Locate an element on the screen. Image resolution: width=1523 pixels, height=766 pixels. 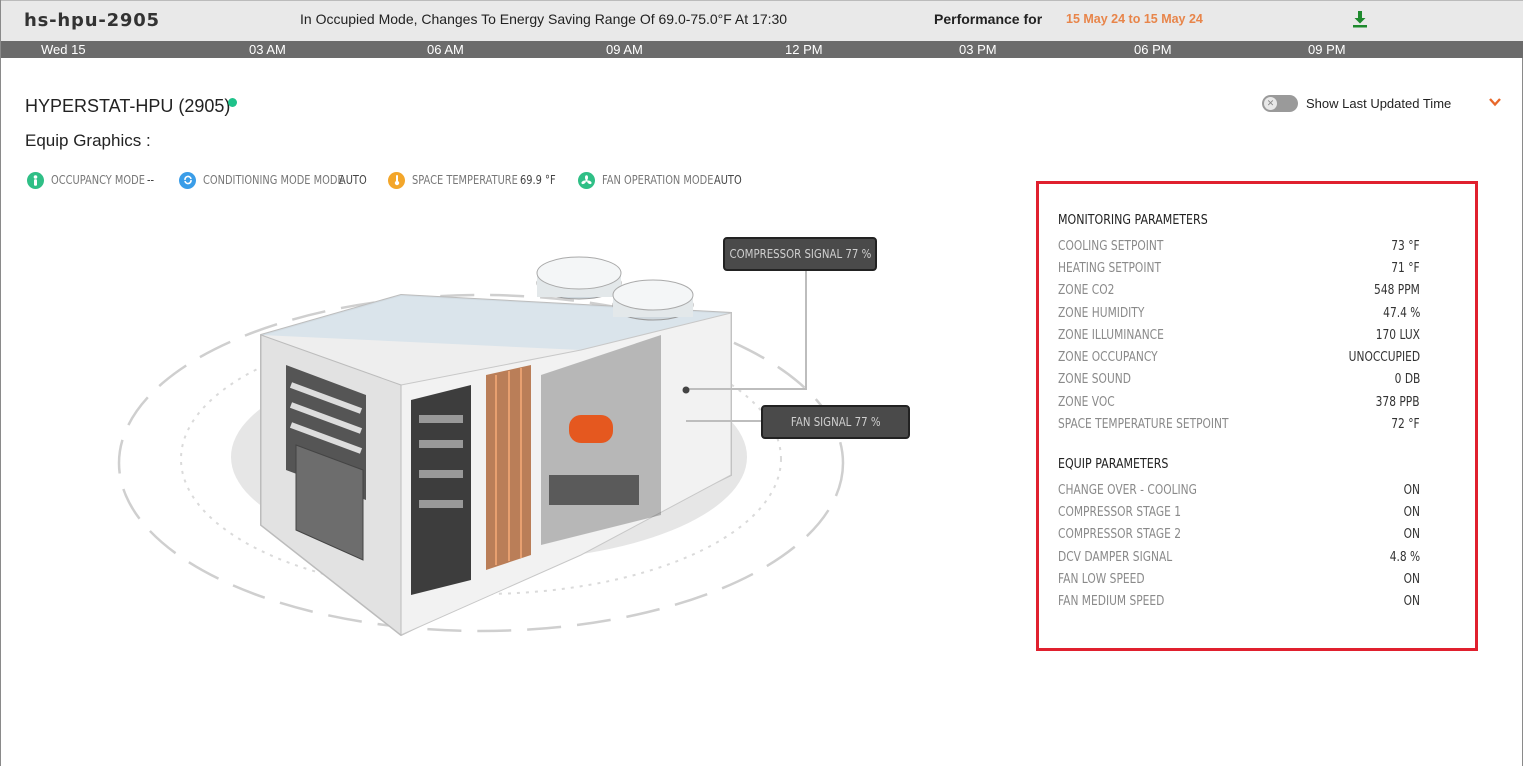
param-row: HEATING SETPOINT 71 °F is located at coordinates (1239, 270).